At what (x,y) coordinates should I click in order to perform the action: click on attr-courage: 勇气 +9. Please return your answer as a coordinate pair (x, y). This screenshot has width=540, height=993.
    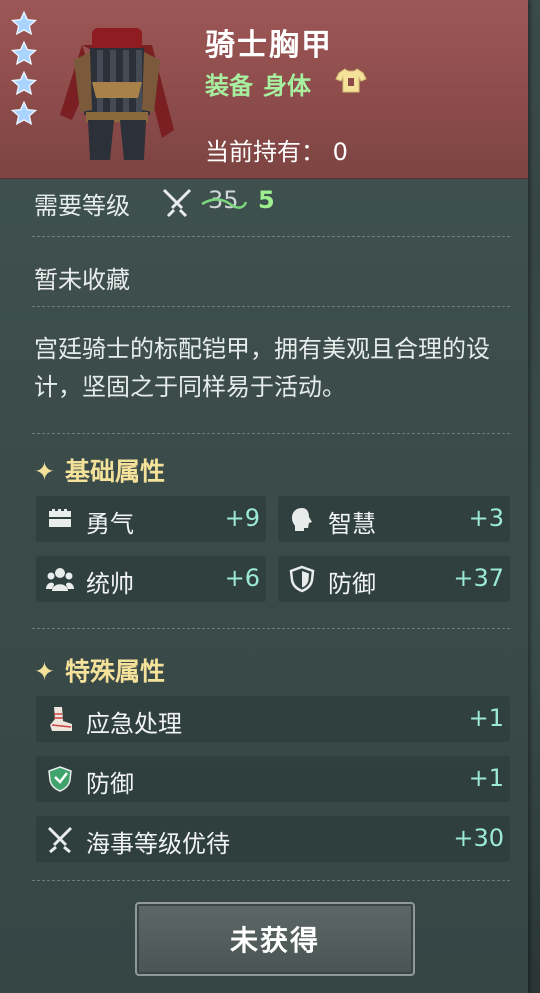
    Looking at the image, I should click on (151, 519).